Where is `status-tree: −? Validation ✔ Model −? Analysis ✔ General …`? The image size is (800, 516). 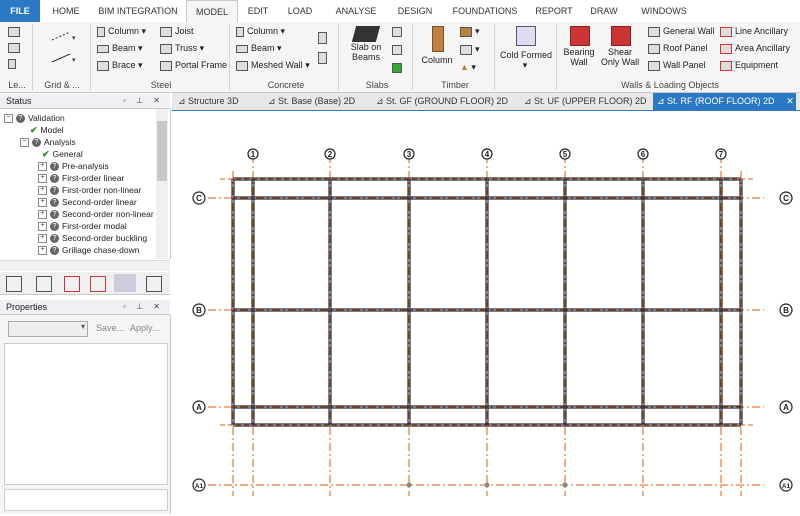 status-tree: −? Validation ✔ Model −? Analysis ✔ General … is located at coordinates (85, 184).